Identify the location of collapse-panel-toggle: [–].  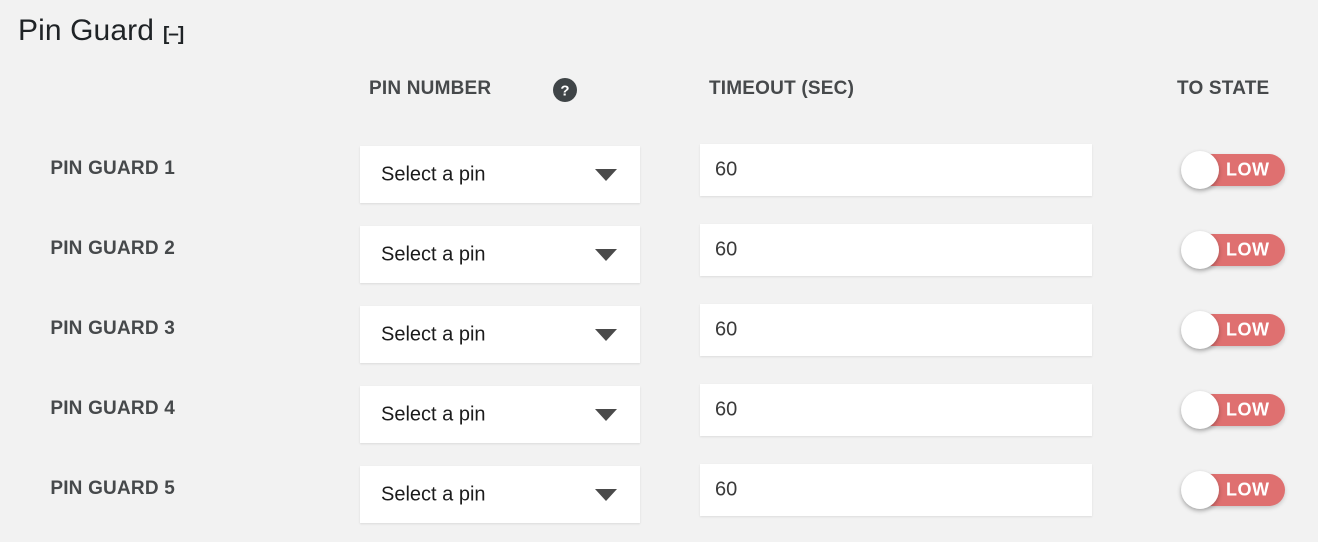
(173, 35).